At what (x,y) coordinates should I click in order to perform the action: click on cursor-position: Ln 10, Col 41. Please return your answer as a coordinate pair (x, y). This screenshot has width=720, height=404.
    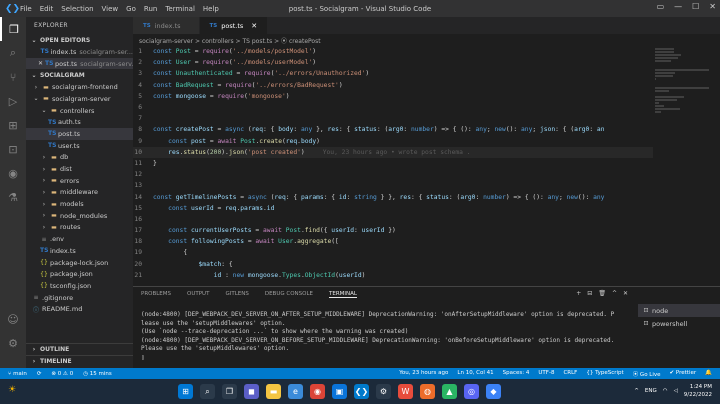
    Looking at the image, I should click on (475, 374).